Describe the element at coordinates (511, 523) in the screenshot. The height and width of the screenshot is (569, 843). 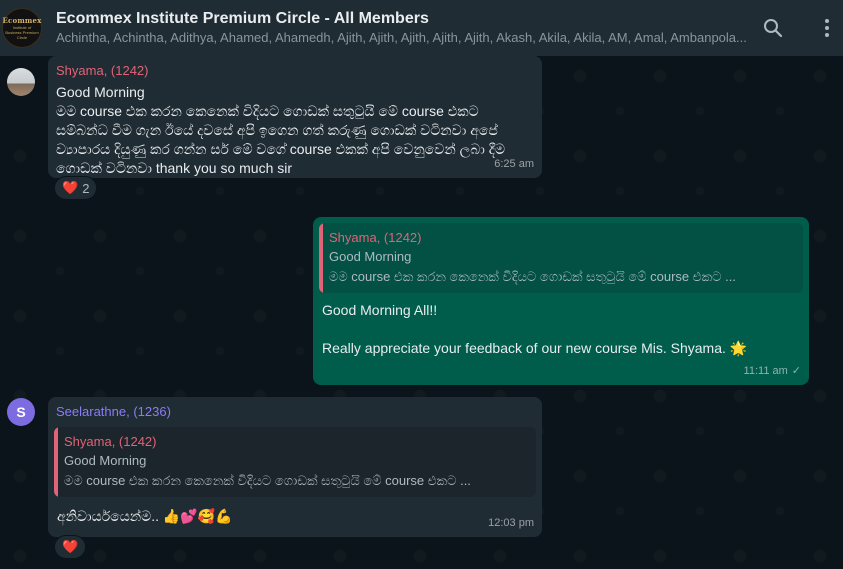
I see `message-time: 12:03 pm` at that location.